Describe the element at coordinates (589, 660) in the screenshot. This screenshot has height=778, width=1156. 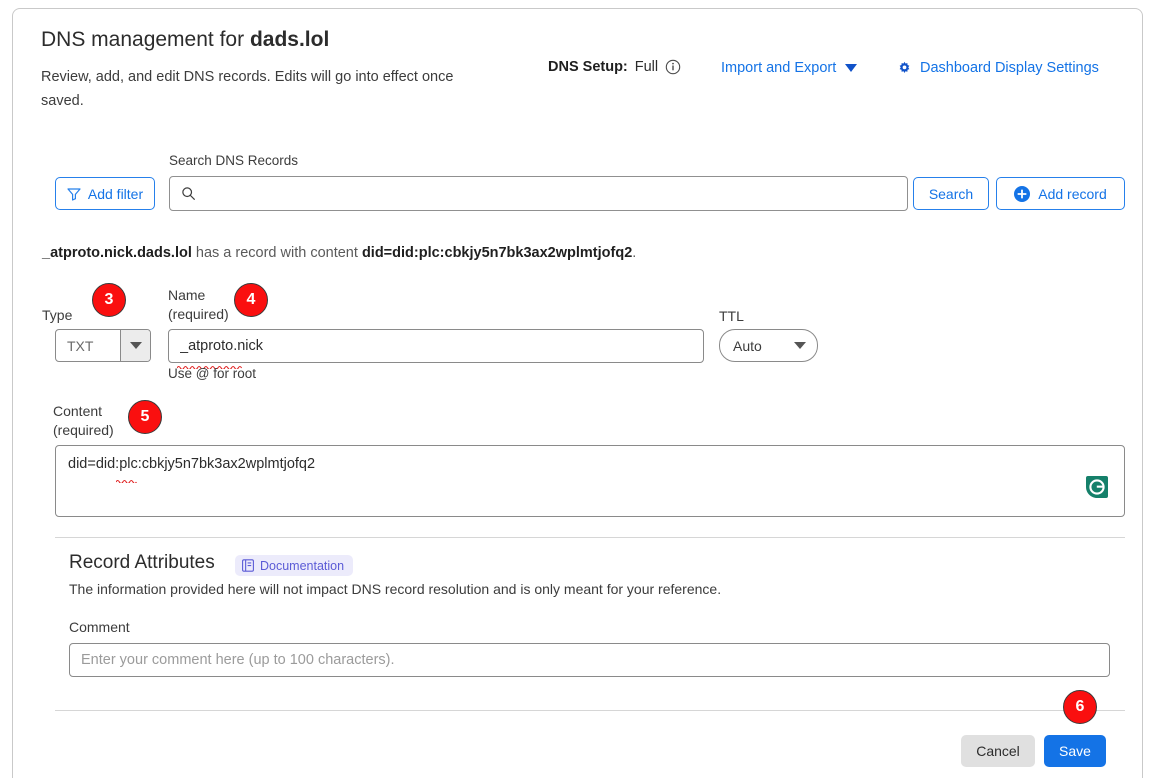
I see `comment-input` at that location.